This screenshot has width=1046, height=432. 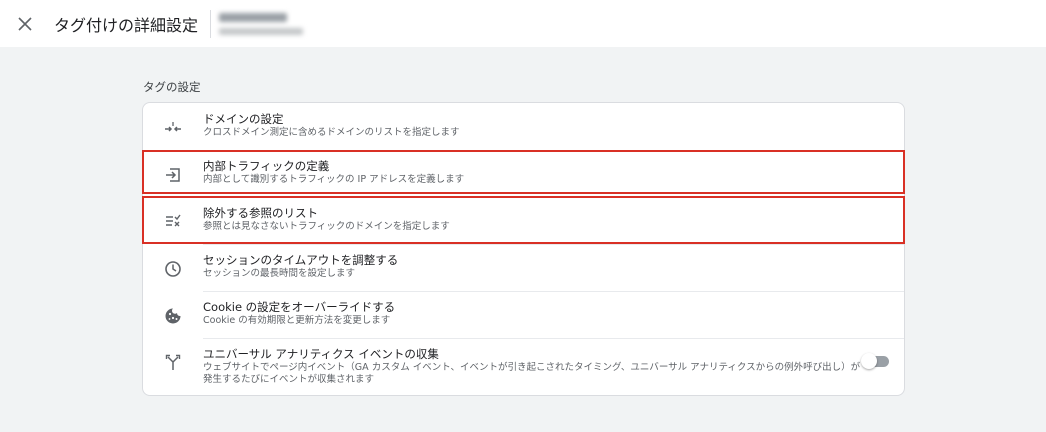 I want to click on close-button, so click(x=25, y=24).